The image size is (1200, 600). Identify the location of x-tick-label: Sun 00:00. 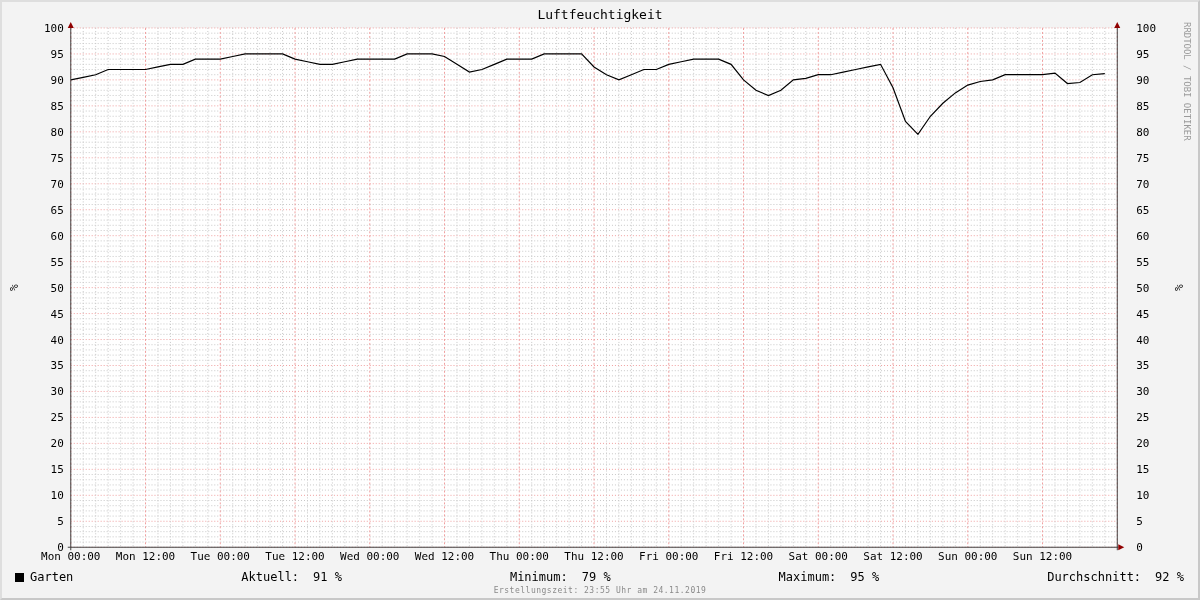
(968, 557).